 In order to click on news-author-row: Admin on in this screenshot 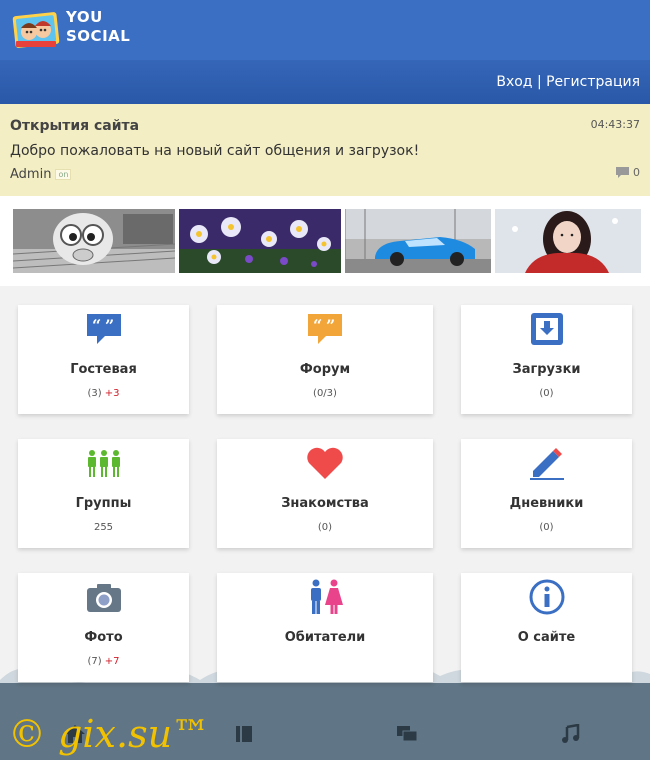, I will do `click(41, 174)`.